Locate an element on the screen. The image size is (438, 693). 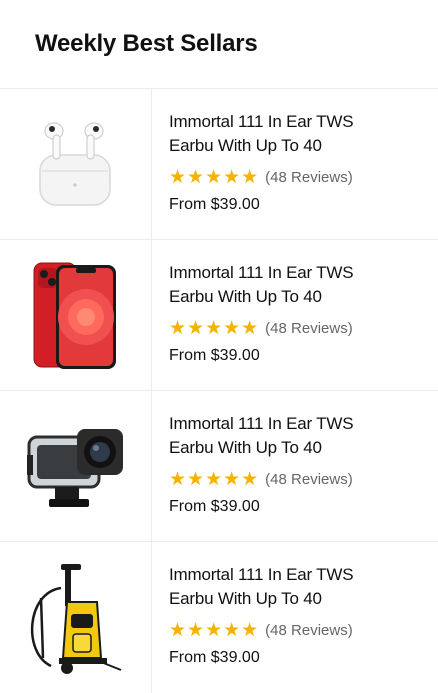
pressure-washer-image is located at coordinates (75, 618).